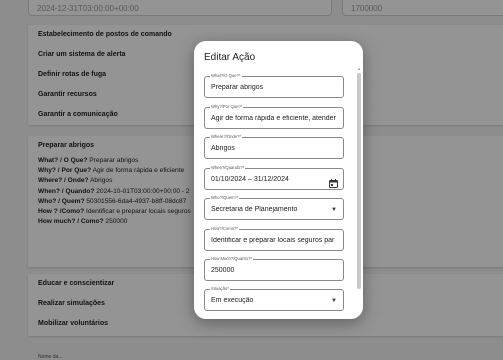 The image size is (503, 360). Describe the element at coordinates (231, 259) in the screenshot. I see `how-much-field-label: How Much?/Quanto?*` at that location.